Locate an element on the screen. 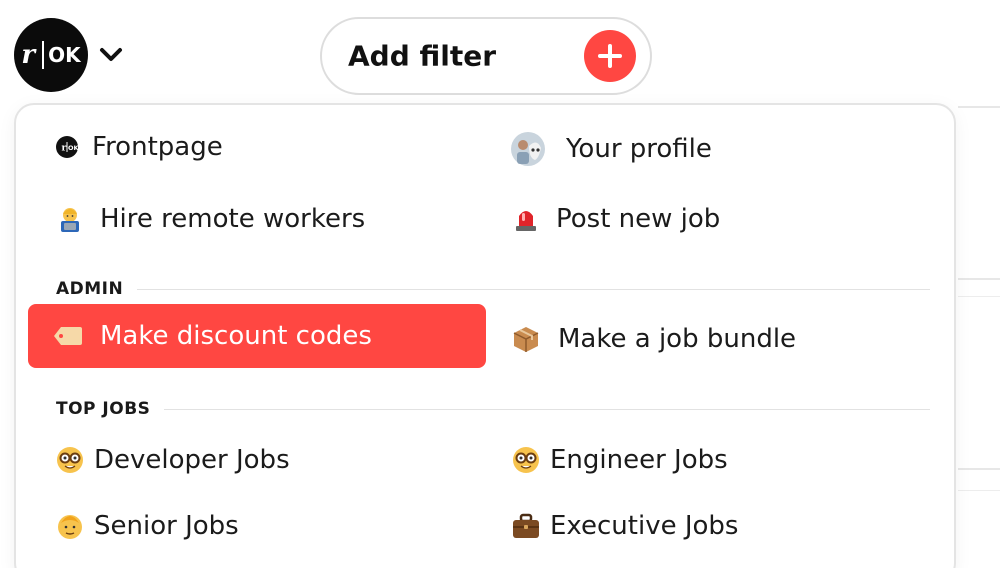 This screenshot has height=568, width=1000. menu-item-post-new-job: Post new job is located at coordinates (615, 219).